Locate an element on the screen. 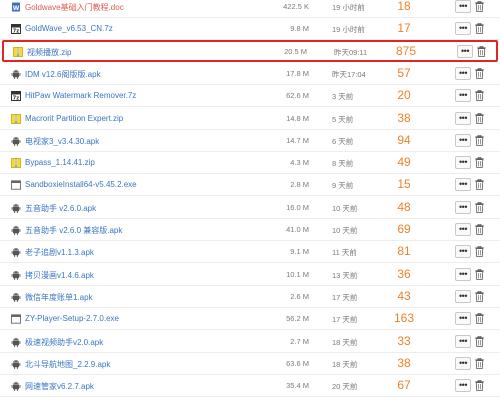 This screenshot has width=500, height=400. file-row: 极速视频助手v2.0.apk 2.7 M 18 天前 33 ••• is located at coordinates (250, 342).